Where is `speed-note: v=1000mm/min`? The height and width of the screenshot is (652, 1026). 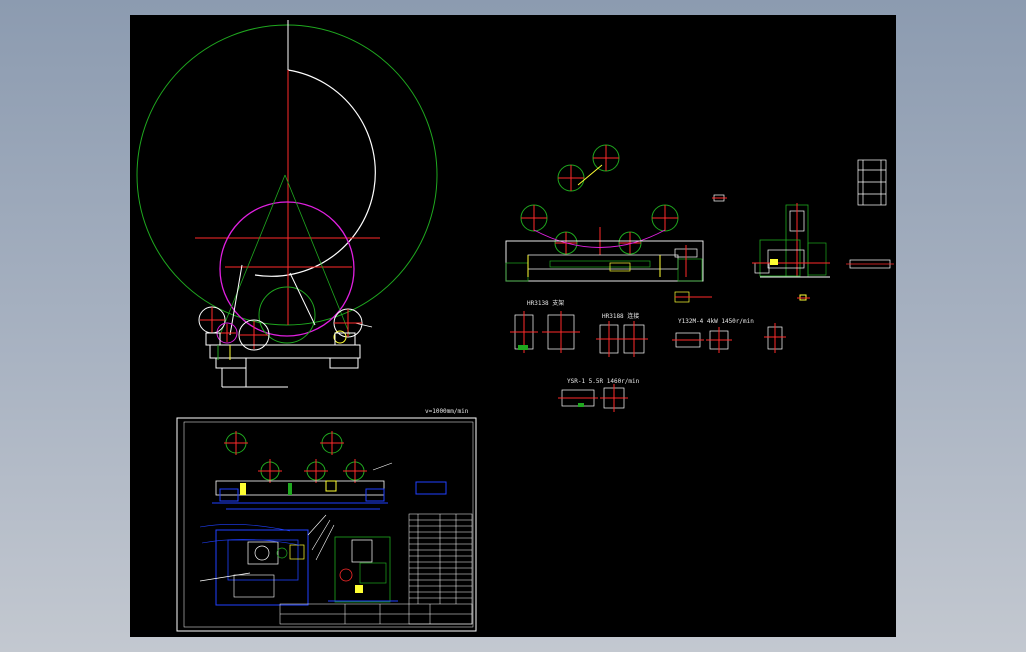 speed-note: v=1000mm/min is located at coordinates (447, 411).